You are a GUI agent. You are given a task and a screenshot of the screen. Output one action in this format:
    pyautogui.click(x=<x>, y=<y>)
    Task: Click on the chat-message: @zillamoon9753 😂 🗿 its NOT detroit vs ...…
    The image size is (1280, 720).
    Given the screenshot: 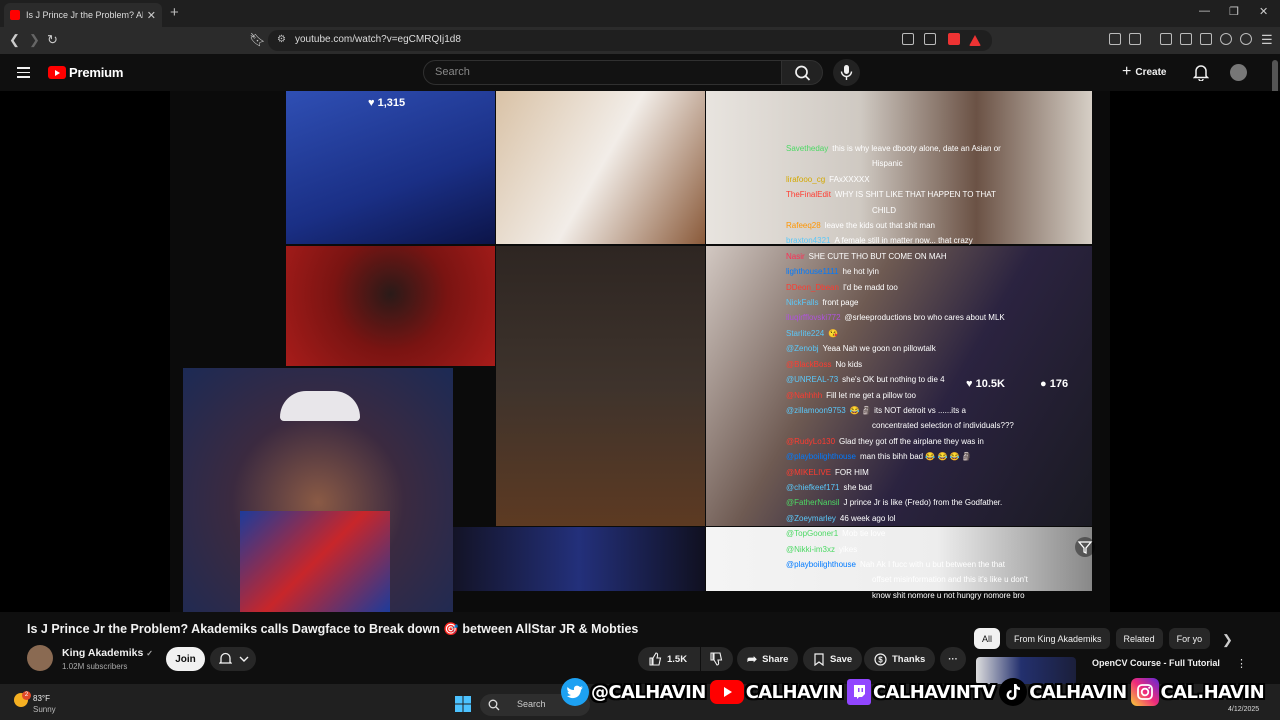 What is the action you would take?
    pyautogui.click(x=936, y=410)
    